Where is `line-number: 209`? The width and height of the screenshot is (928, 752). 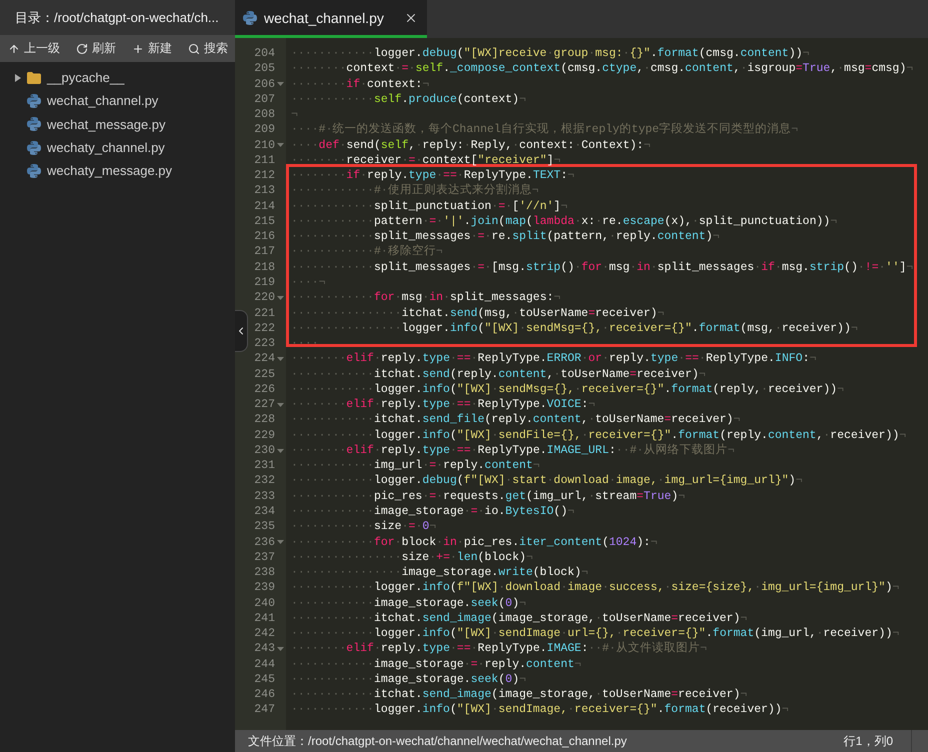 line-number: 209 is located at coordinates (264, 130).